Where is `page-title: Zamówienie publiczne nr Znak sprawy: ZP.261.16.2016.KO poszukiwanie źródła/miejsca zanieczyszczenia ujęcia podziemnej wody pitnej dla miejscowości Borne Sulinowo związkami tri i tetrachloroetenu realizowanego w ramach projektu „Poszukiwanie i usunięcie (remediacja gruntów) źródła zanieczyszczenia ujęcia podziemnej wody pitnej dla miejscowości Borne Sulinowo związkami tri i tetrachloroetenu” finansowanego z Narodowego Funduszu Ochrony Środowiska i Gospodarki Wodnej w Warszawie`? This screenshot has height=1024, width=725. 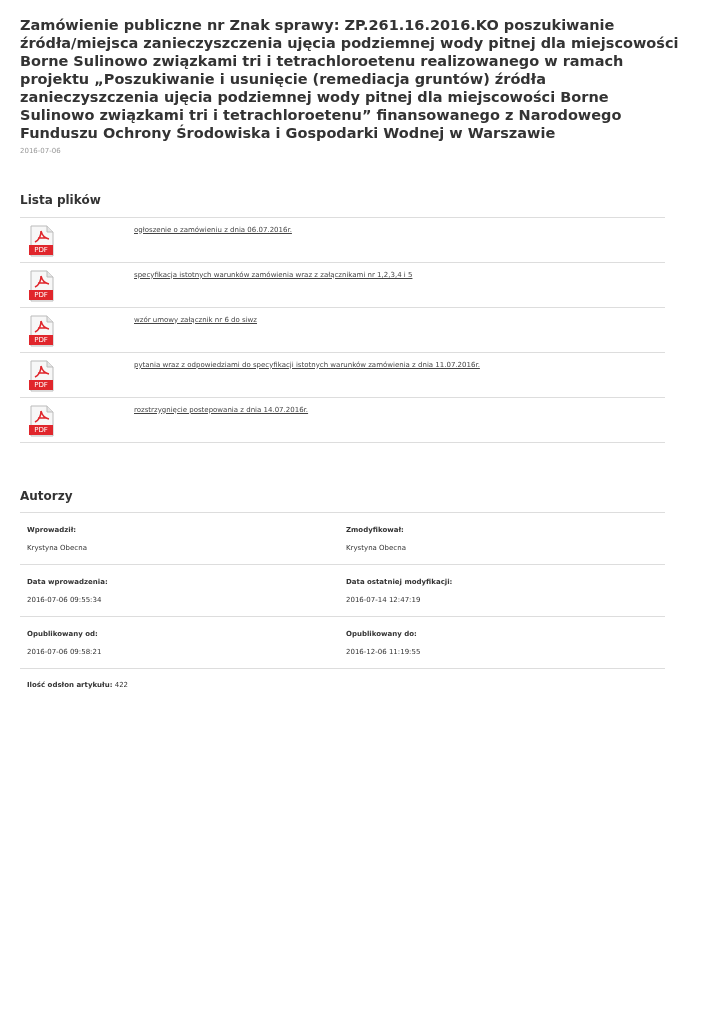
page-title: Zamówienie publiczne nr Znak sprawy: ZP.261.16.2016.KO poszukiwanie źródła/miejsca zanieczyszczenia ujęcia podziemnej wody pitnej dla miejscowości Borne Sulinowo związkami tri i tetrachloroetenu realizowanego w ramach projektu „Poszukiwanie i usunięcie (remediacja gruntów) źródła zanieczyszczenia ujęcia podziemnej wody pitnej dla miejscowości Borne Sulinowo związkami tri i tetrachloroetenu” finansowanego z Narodowego Funduszu Ochrony Środowiska i Gospodarki Wodnej w Warszawie is located at coordinates (350, 79).